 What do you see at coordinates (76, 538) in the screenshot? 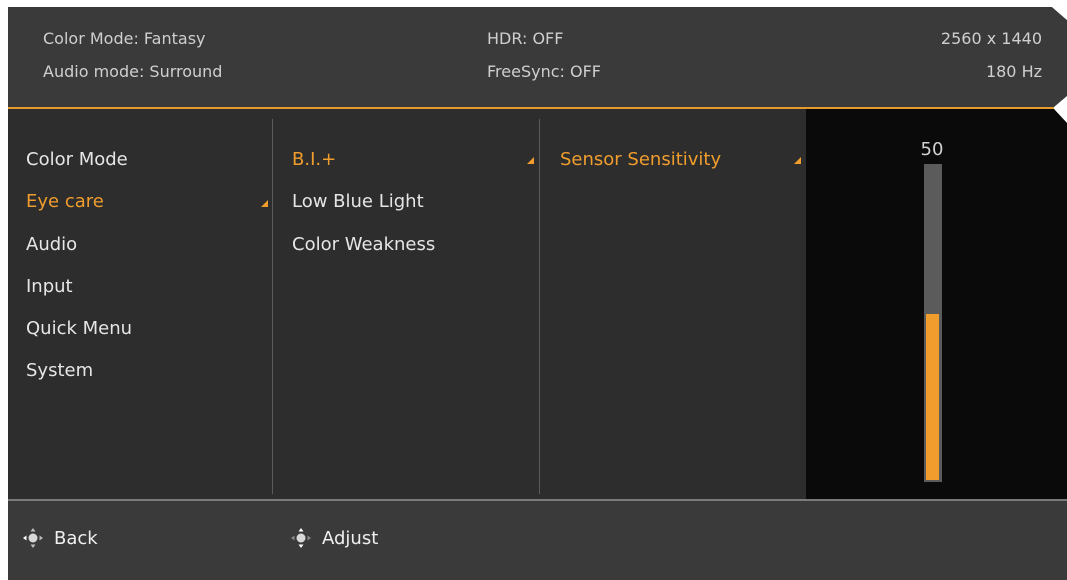
I see `back-label: Back` at bounding box center [76, 538].